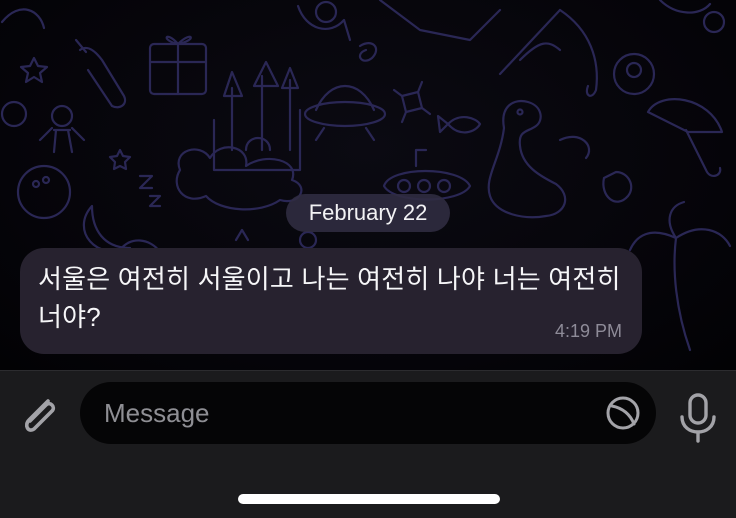 The height and width of the screenshot is (518, 736). I want to click on microphone-icon, so click(698, 418).